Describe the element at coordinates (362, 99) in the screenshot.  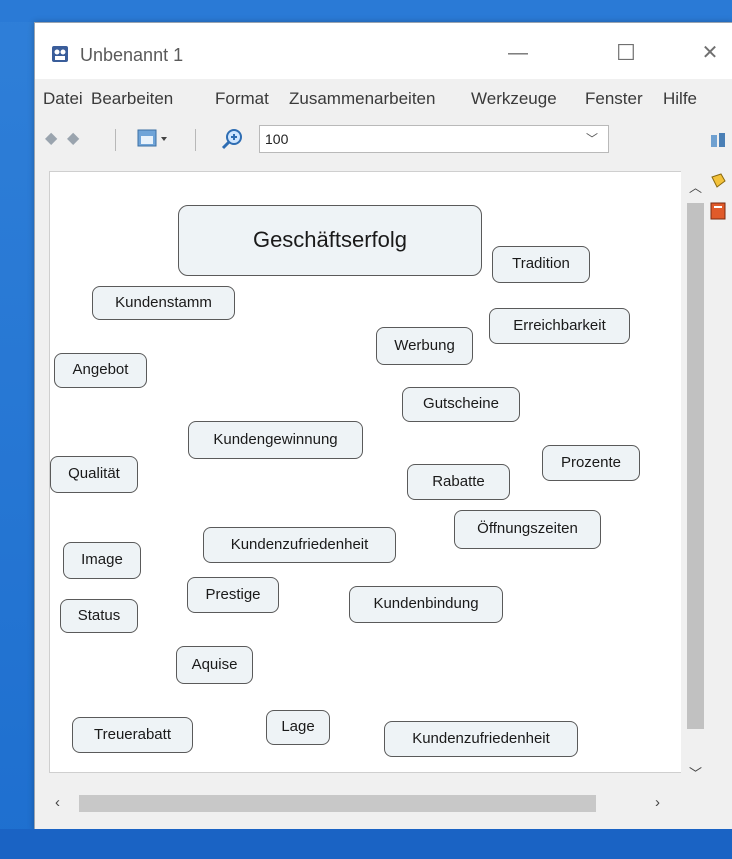
I see `menu-zusammenarbeiten: Zusammenarbeiten` at that location.